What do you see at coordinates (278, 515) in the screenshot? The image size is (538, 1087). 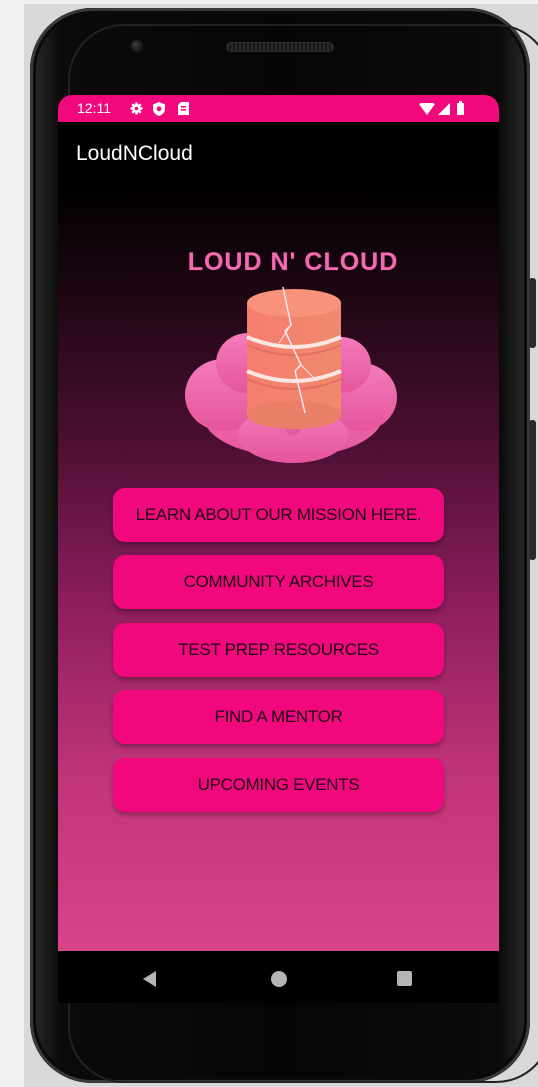 I see `learn-mission-button: LEARN ABOUT OUR MISSION HERE.` at bounding box center [278, 515].